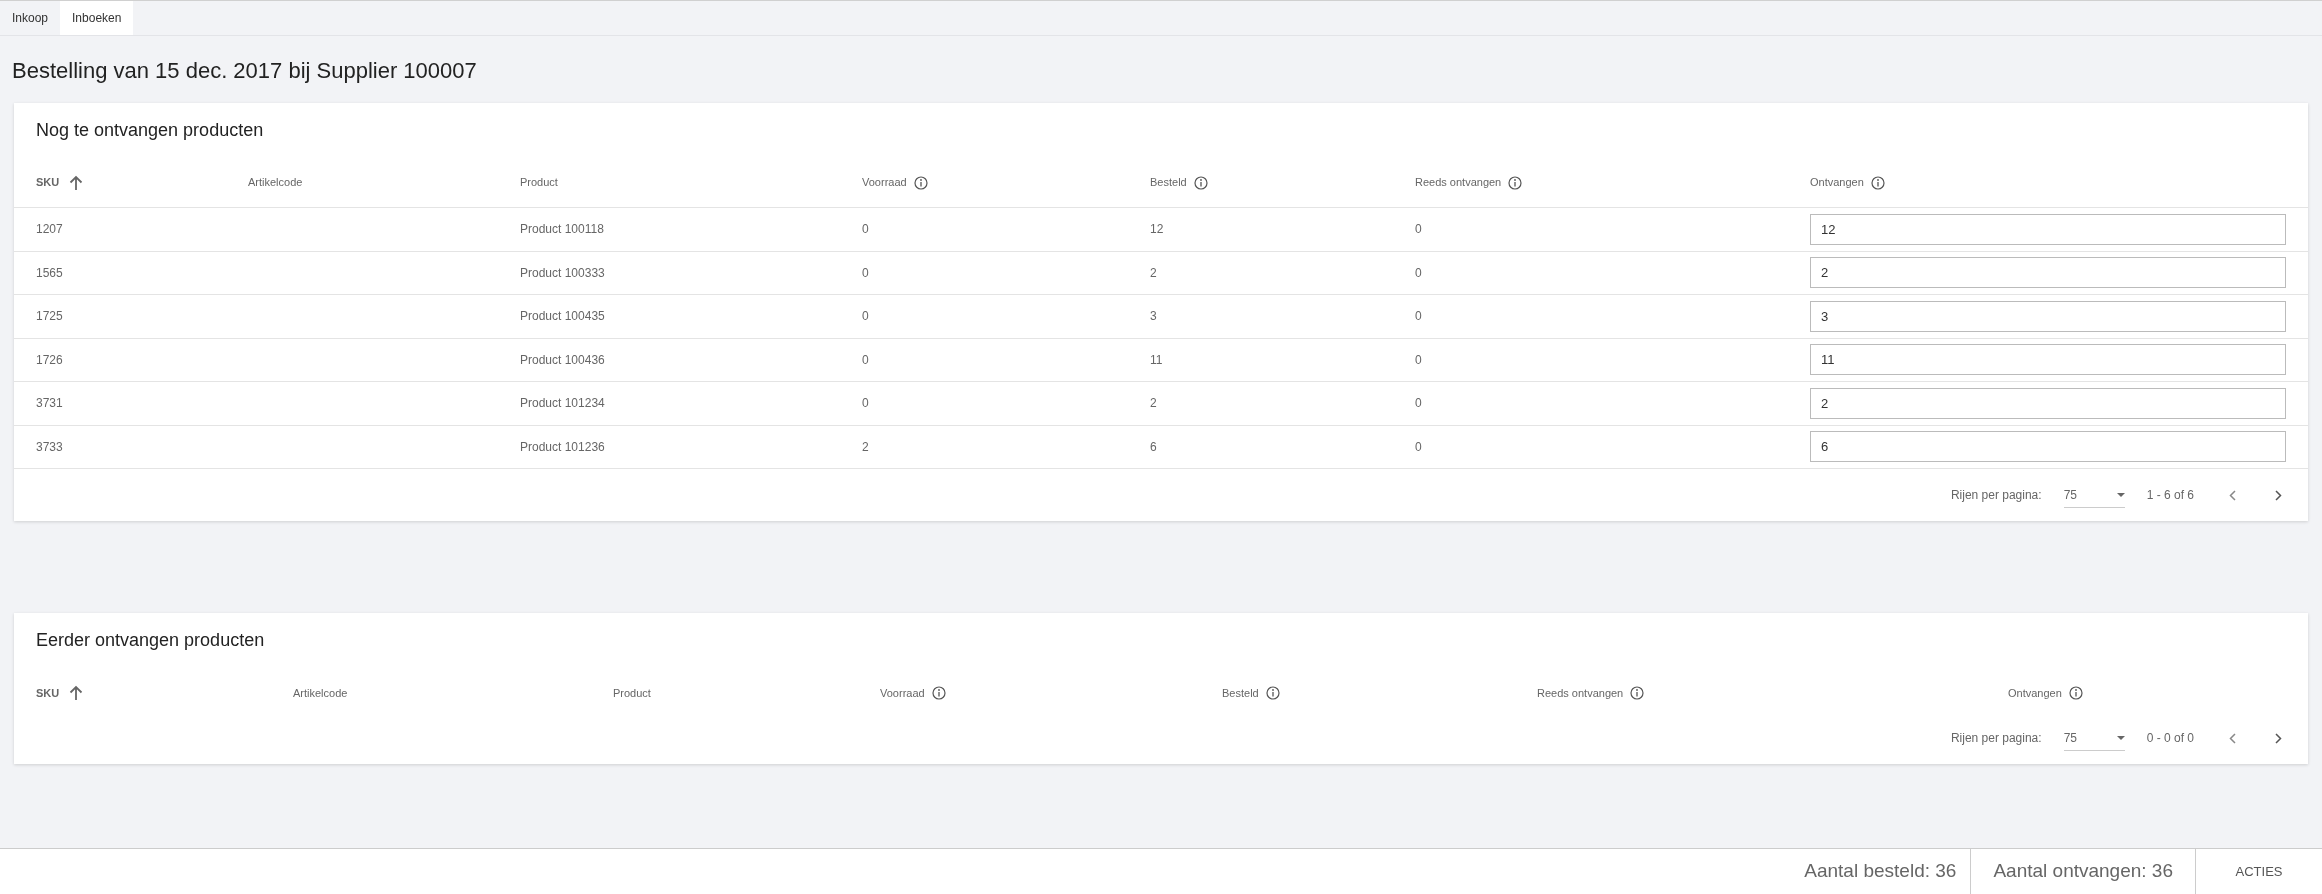  I want to click on ordered-total: Aantal besteld: 36, so click(1881, 871).